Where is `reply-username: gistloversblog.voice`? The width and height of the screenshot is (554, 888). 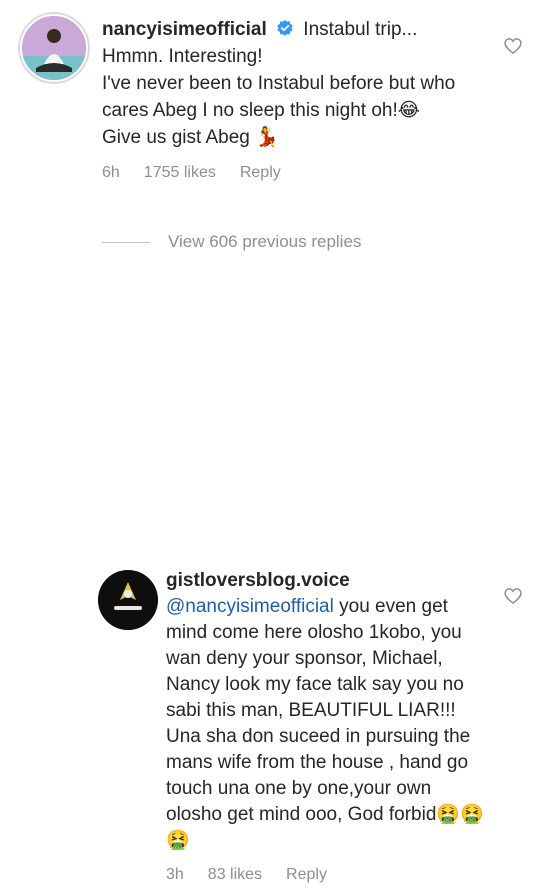 reply-username: gistloversblog.voice is located at coordinates (258, 580).